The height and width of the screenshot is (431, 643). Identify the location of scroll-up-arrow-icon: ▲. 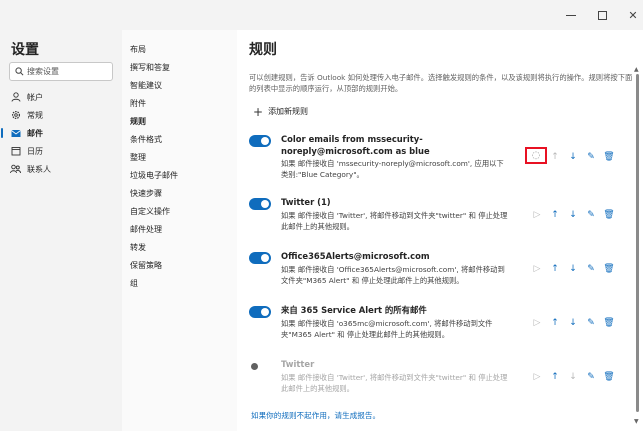
(636, 69).